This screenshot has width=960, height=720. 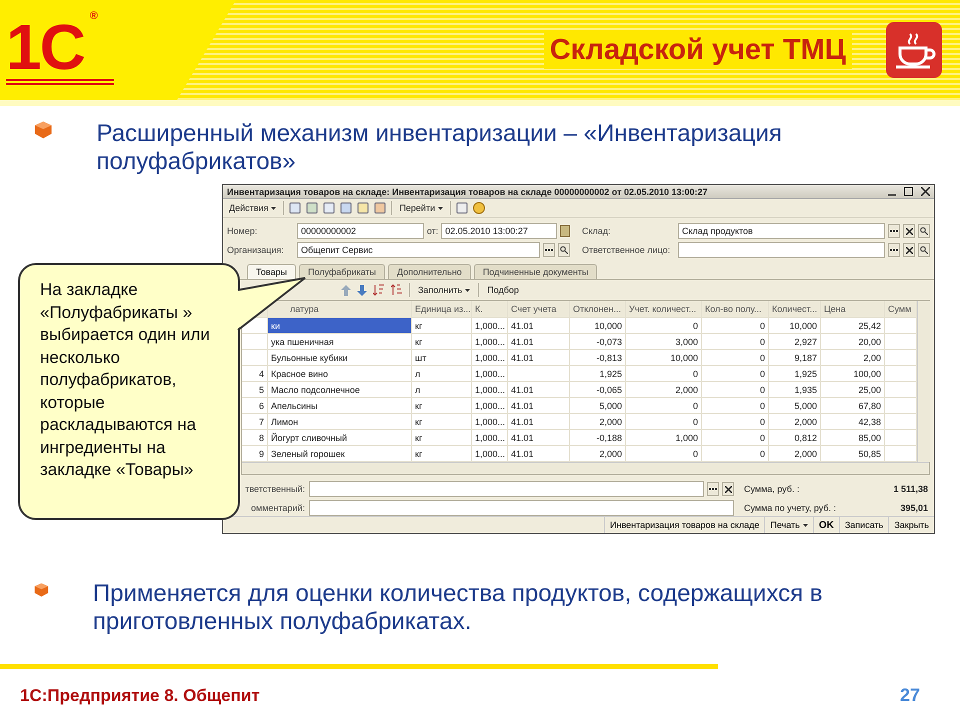 What do you see at coordinates (598, 437) in the screenshot?
I see `table-cell: -0,188` at bounding box center [598, 437].